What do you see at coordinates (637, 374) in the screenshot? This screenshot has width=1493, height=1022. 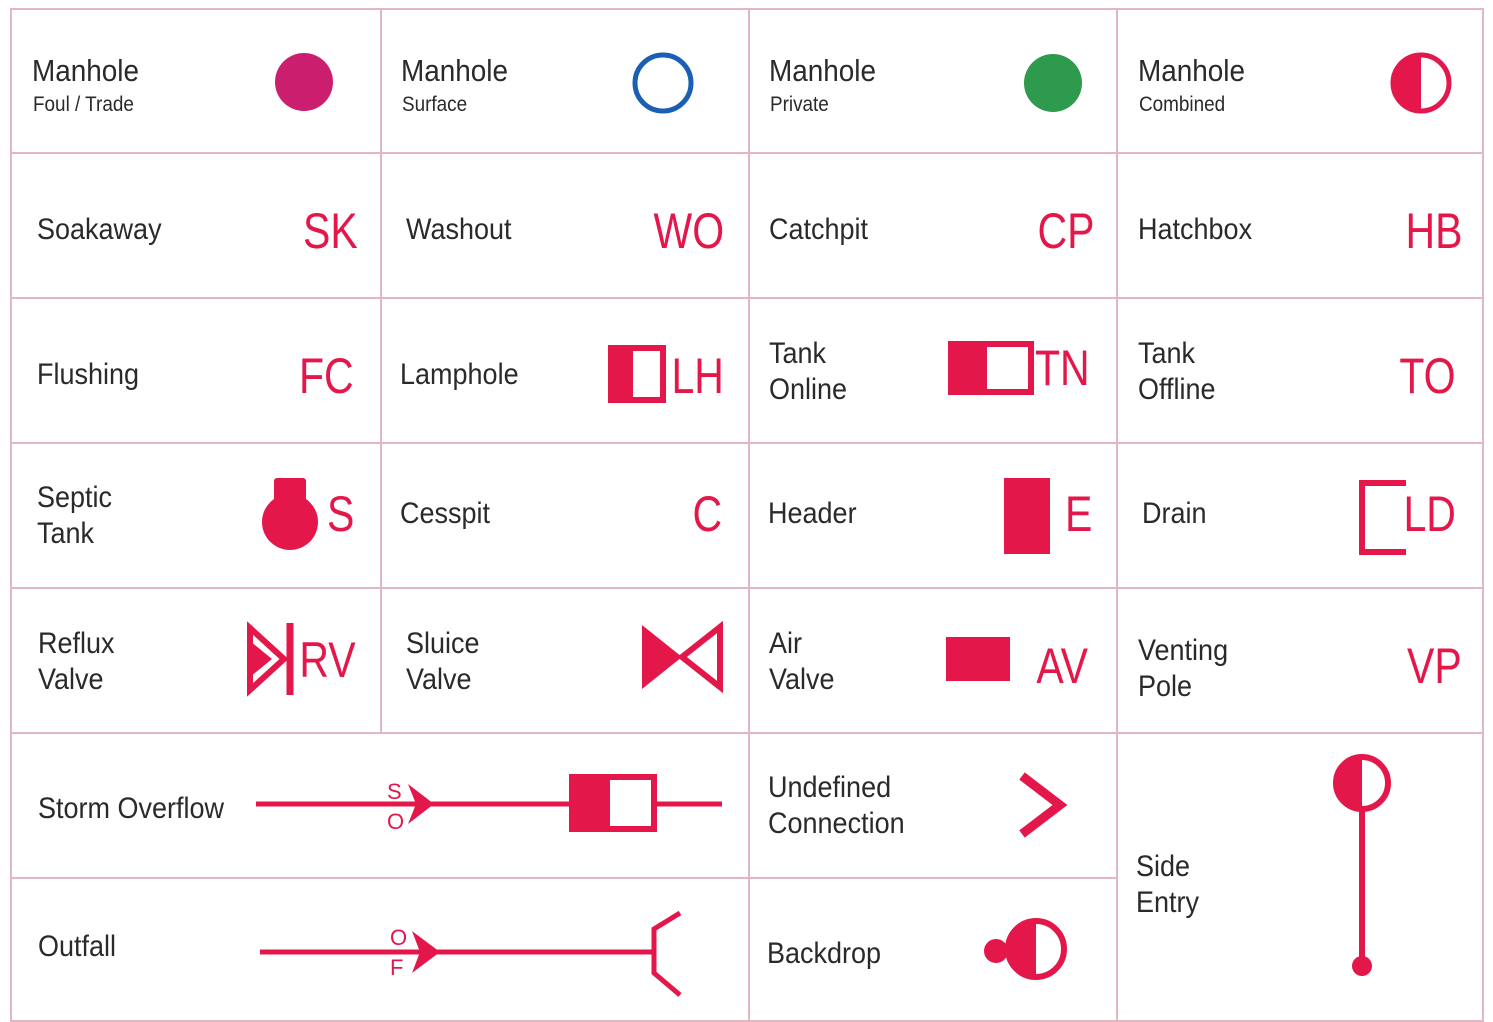 I see `half-filled-square-icon` at bounding box center [637, 374].